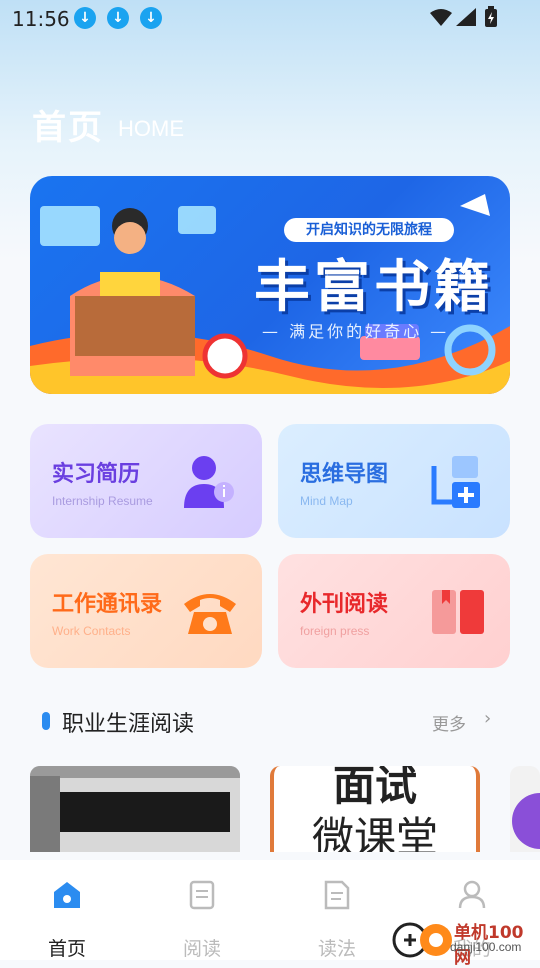  I want to click on mind-map-add-icon, so click(455, 482).